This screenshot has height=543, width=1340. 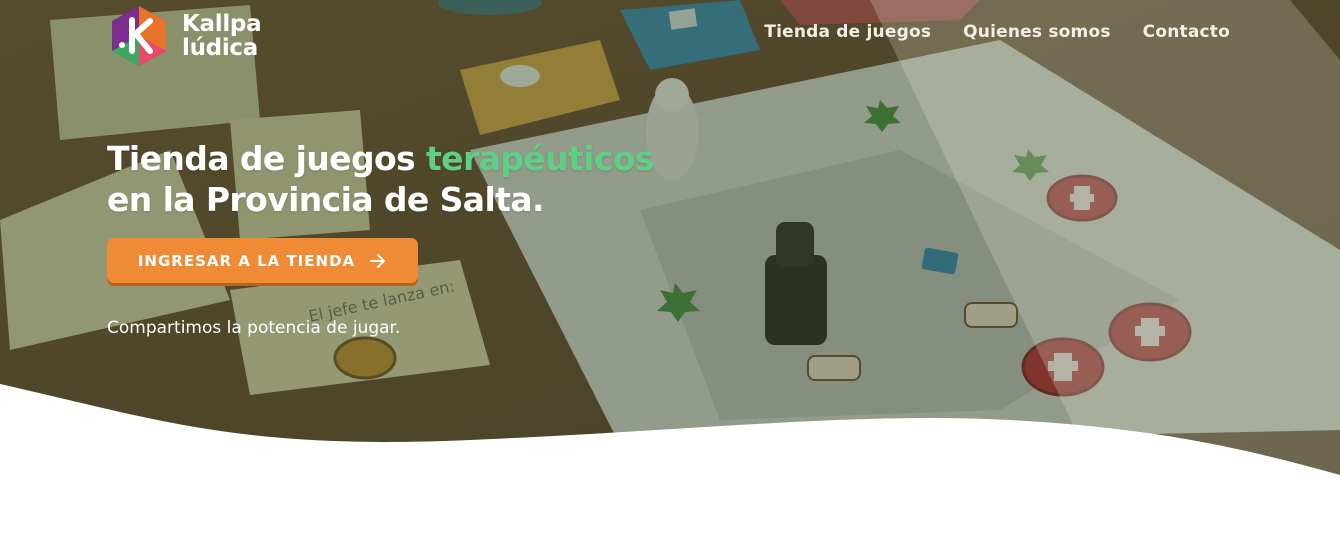 I want to click on nav-link-quienes-somos: Quienes somos, so click(x=1037, y=32).